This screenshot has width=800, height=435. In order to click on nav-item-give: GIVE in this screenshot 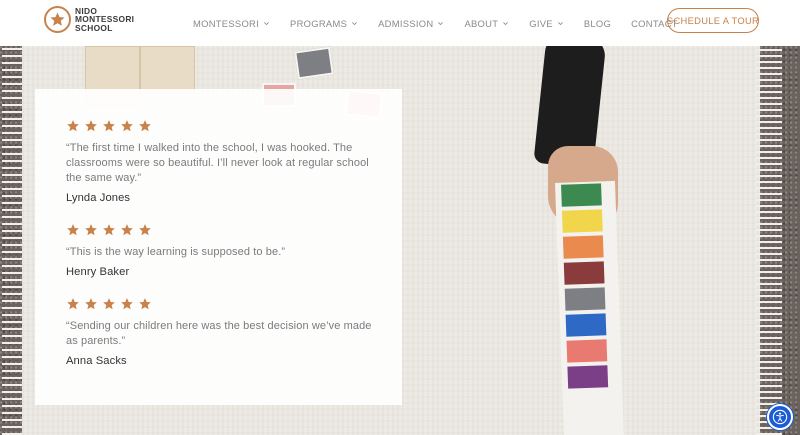, I will do `click(546, 23)`.